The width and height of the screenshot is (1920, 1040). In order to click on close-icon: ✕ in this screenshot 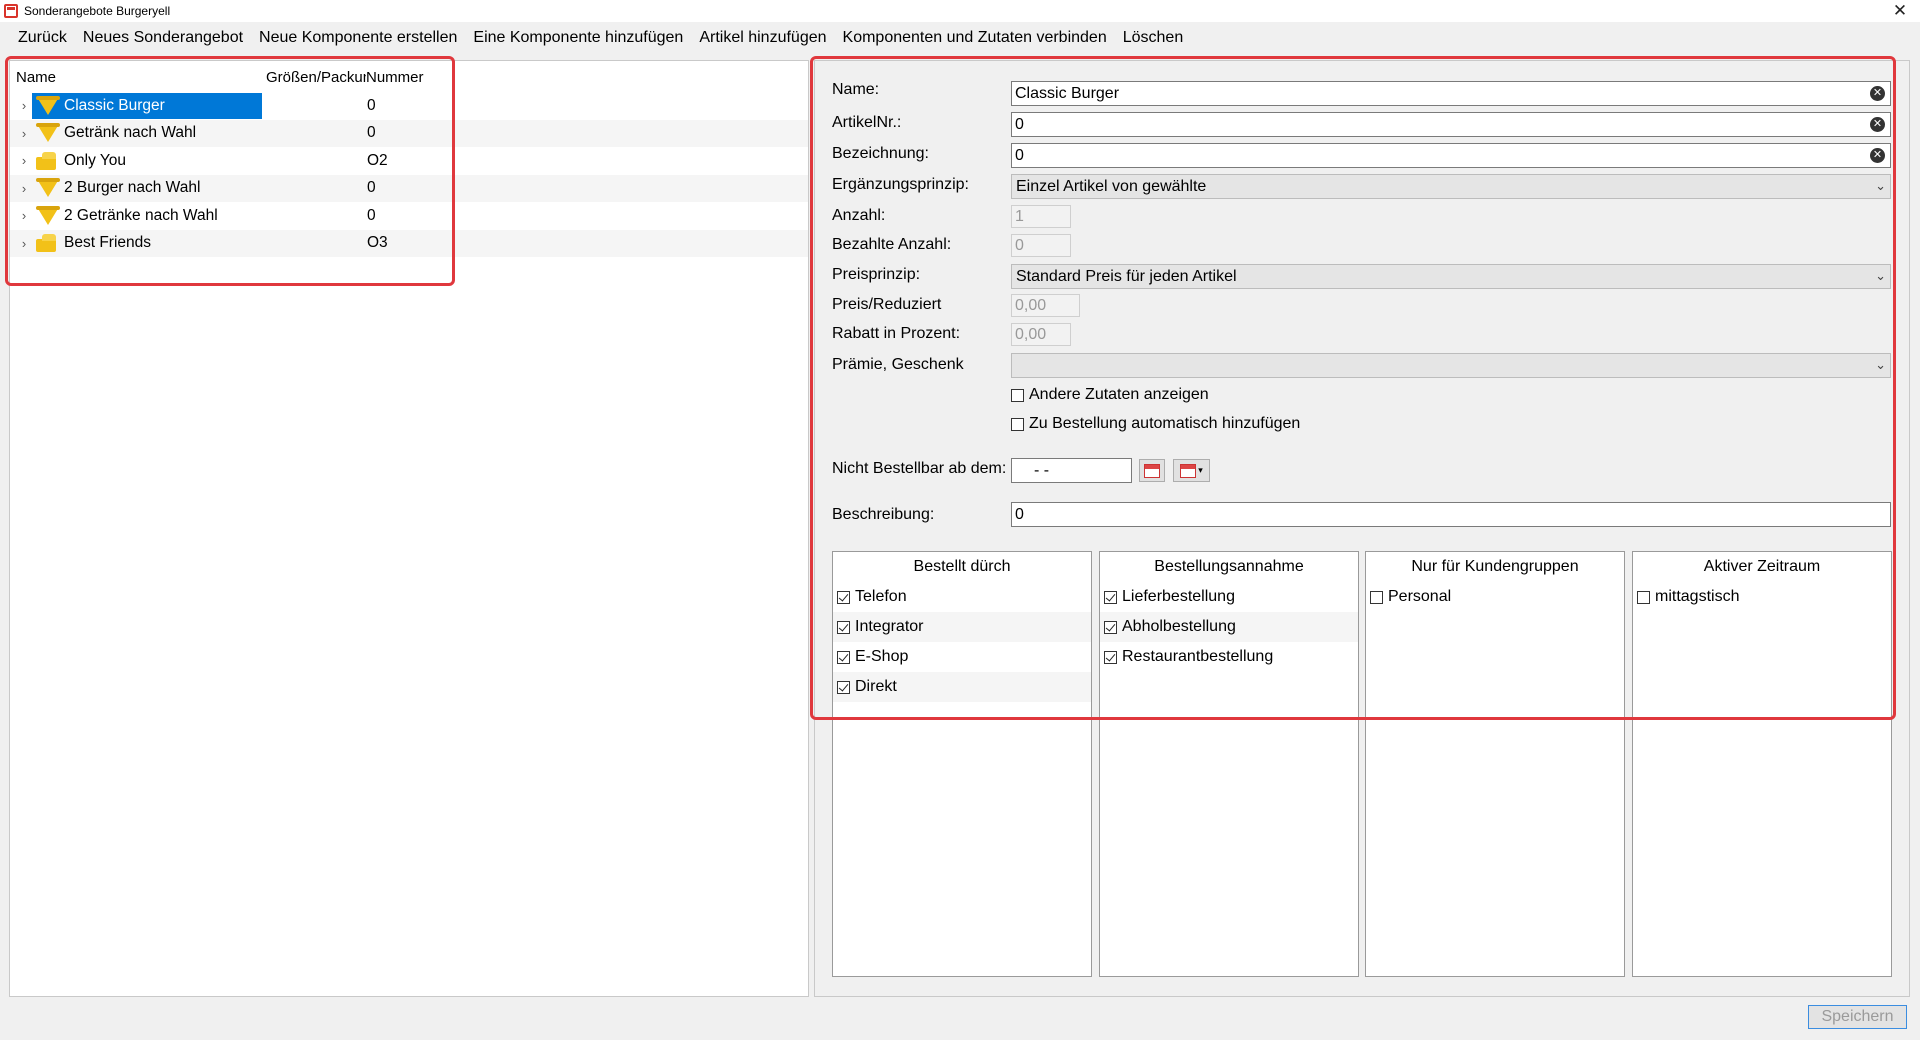, I will do `click(1900, 11)`.